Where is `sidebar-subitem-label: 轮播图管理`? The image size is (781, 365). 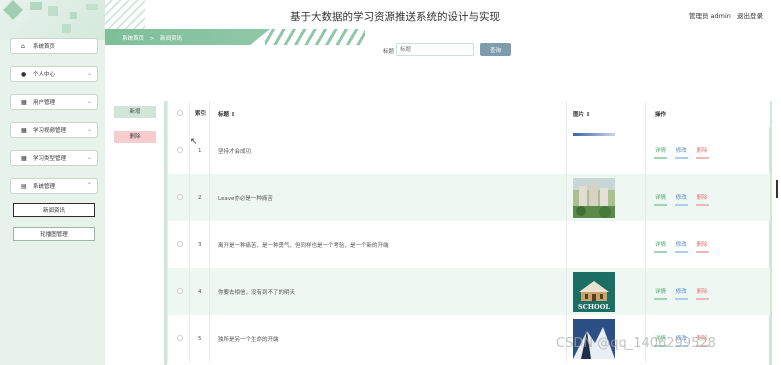
sidebar-subitem-label: 轮播图管理 is located at coordinates (54, 235).